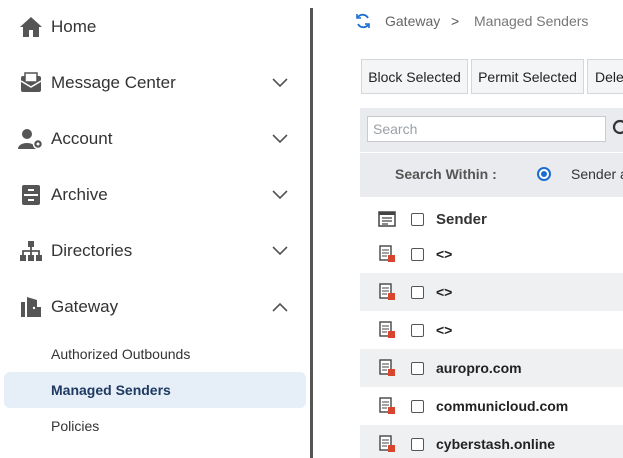 The image size is (623, 458). I want to click on table-row: communicloud.com, so click(491, 406).